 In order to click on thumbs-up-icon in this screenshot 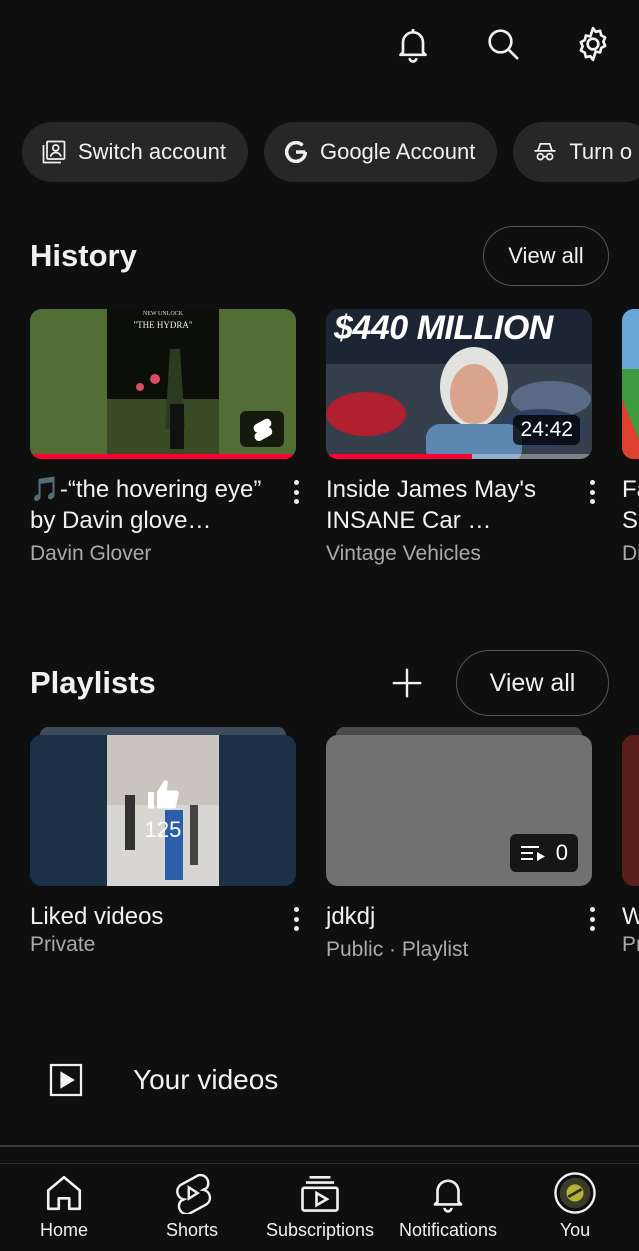, I will do `click(163, 794)`.